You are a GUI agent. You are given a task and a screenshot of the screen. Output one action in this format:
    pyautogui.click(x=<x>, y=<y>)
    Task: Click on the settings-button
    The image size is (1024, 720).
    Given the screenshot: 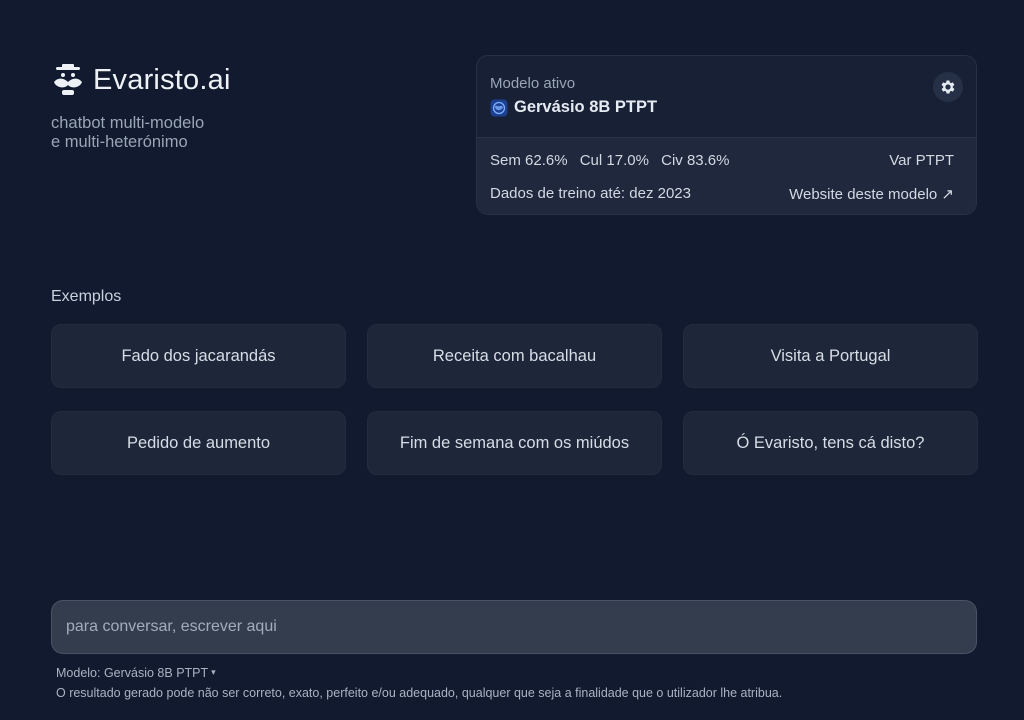 What is the action you would take?
    pyautogui.click(x=948, y=87)
    